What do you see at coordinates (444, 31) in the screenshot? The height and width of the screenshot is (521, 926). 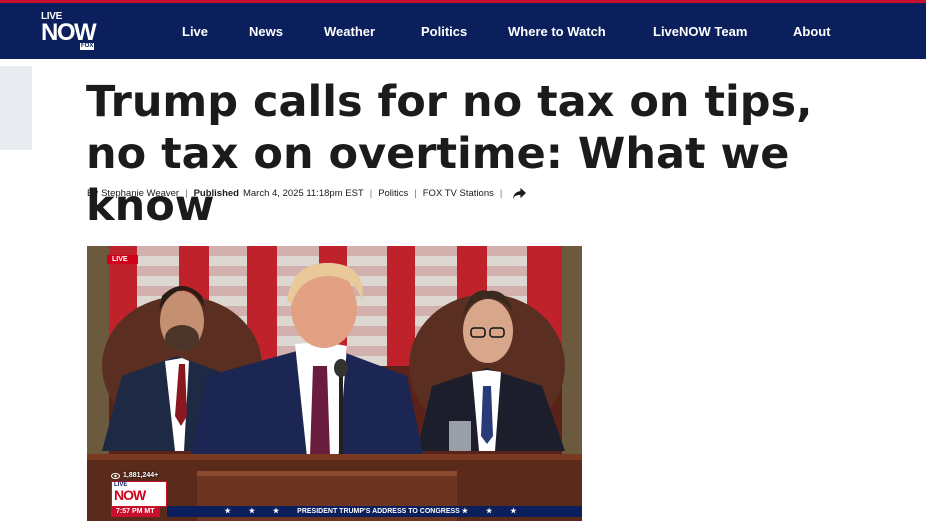 I see `nav-item-politics: Politics` at bounding box center [444, 31].